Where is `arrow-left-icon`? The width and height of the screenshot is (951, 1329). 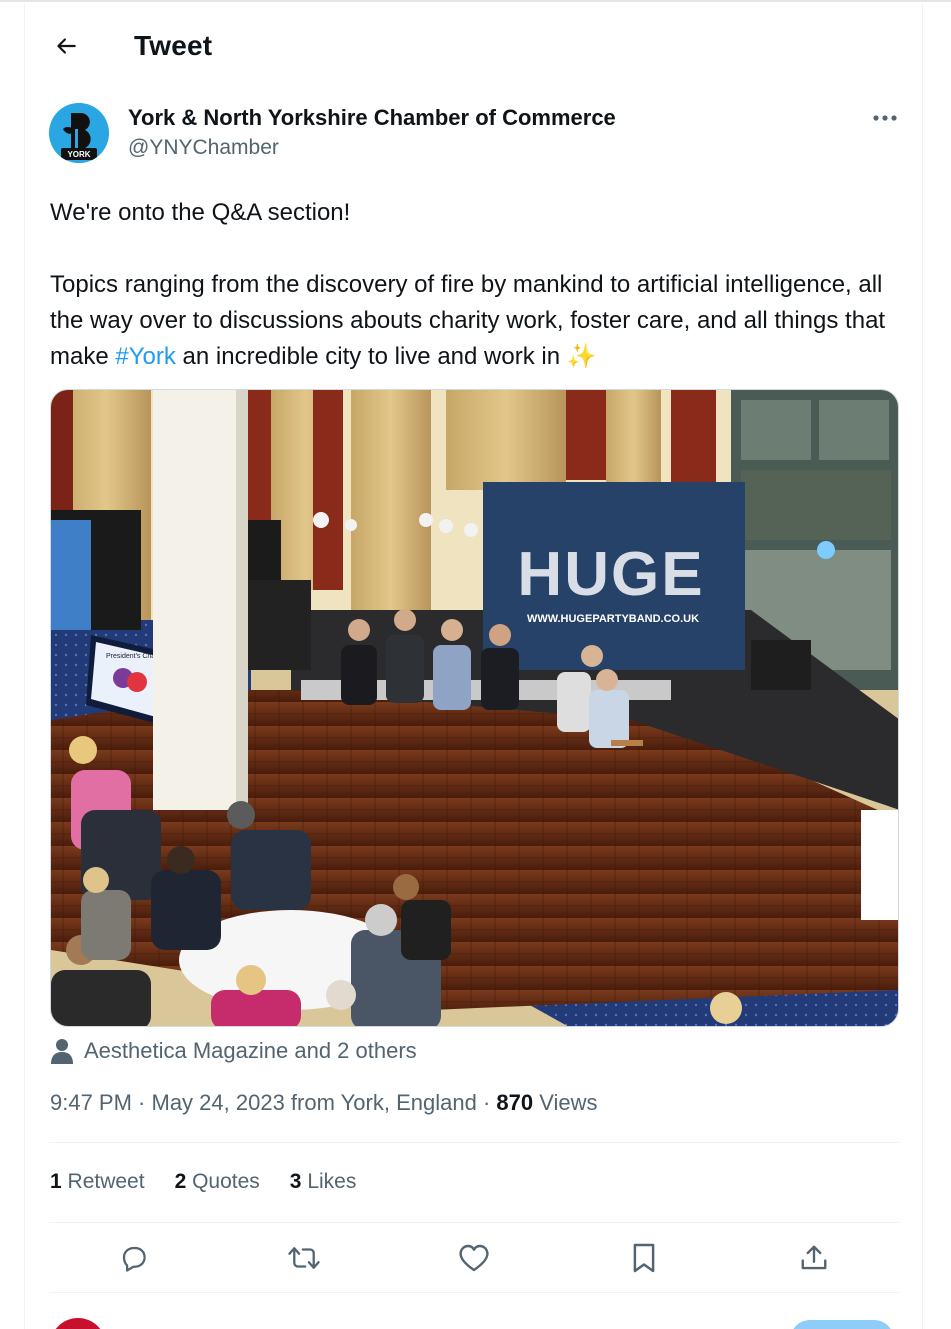
arrow-left-icon is located at coordinates (66, 46).